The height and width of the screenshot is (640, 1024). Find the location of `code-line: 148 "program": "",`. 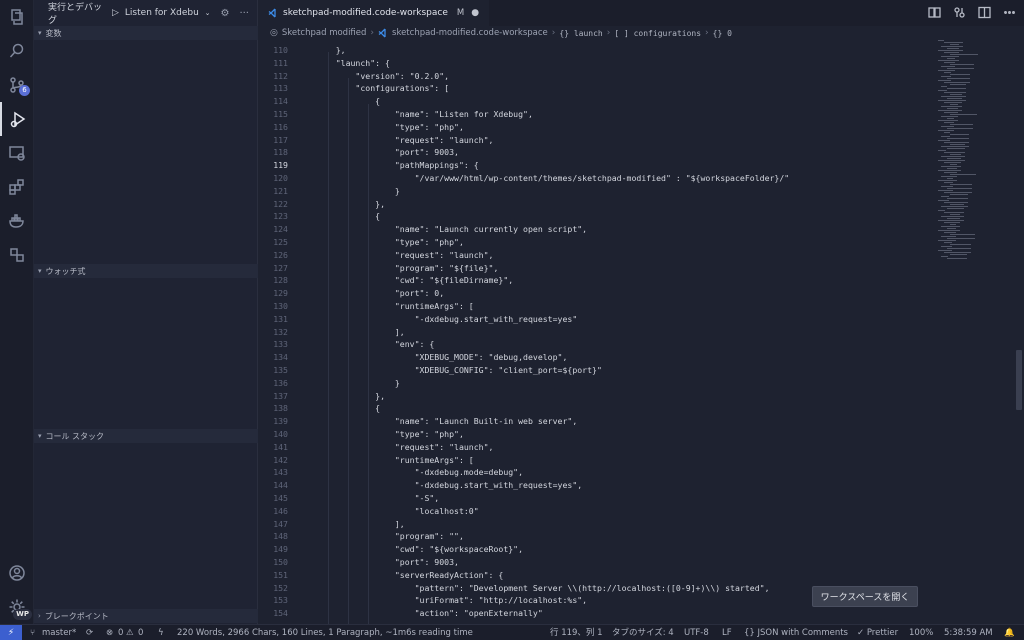

code-line: 148 "program": "", is located at coordinates (598, 536).